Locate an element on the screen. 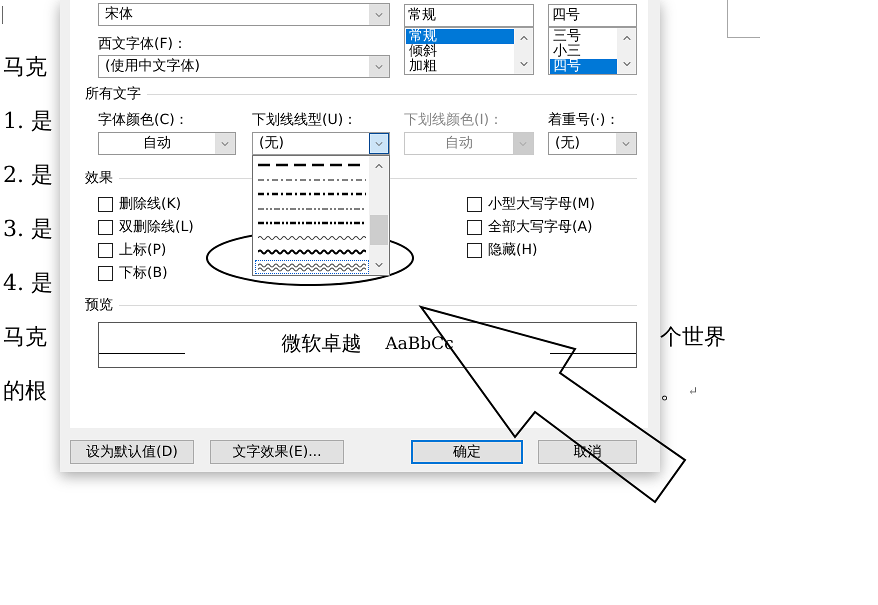 This screenshot has width=878, height=605. font-combo: (使用中文字体) is located at coordinates (244, 66).